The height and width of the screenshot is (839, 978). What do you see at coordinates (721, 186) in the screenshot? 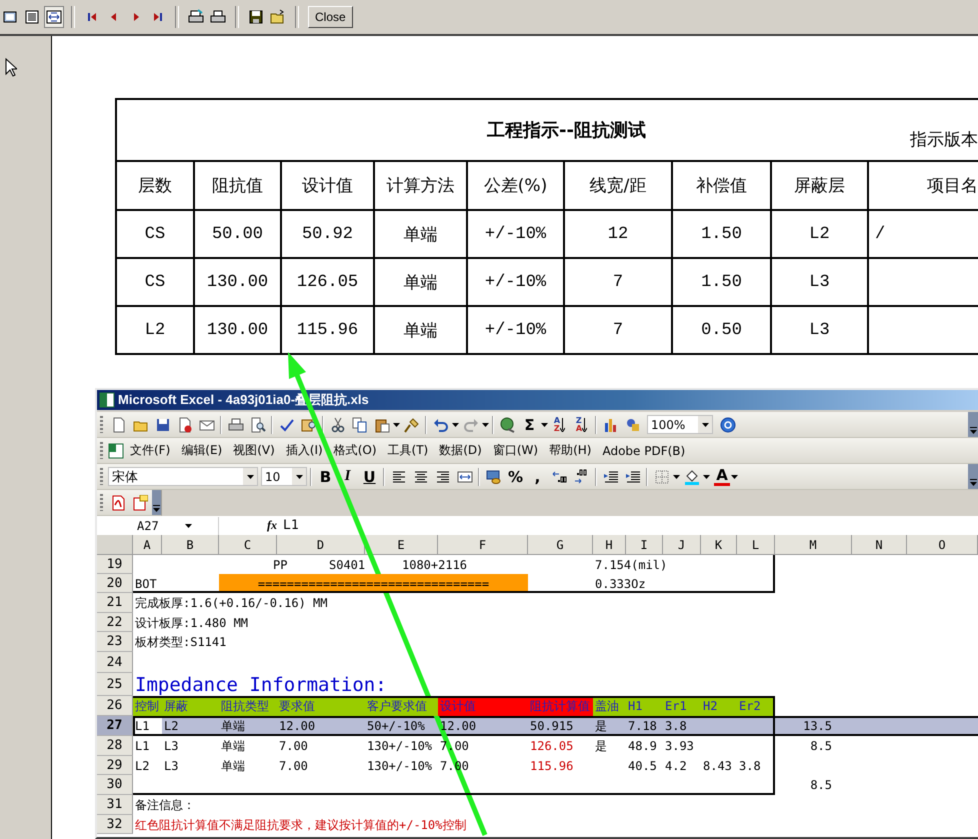
I see `column-header: 补偿值` at bounding box center [721, 186].